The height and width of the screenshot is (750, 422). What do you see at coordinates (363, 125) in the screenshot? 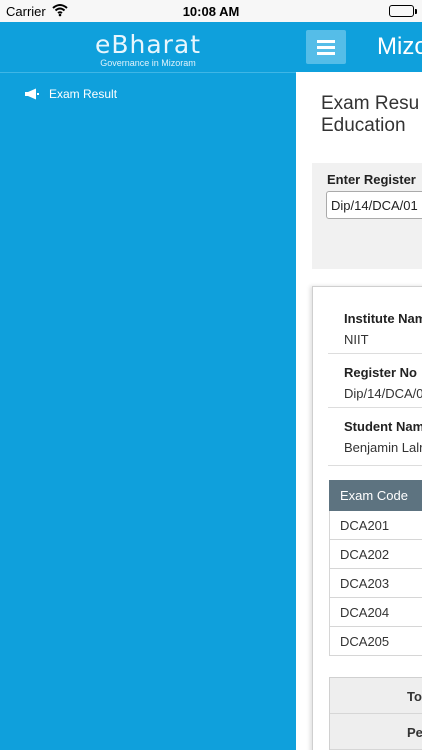
I see `page-title-line2: Education` at bounding box center [363, 125].